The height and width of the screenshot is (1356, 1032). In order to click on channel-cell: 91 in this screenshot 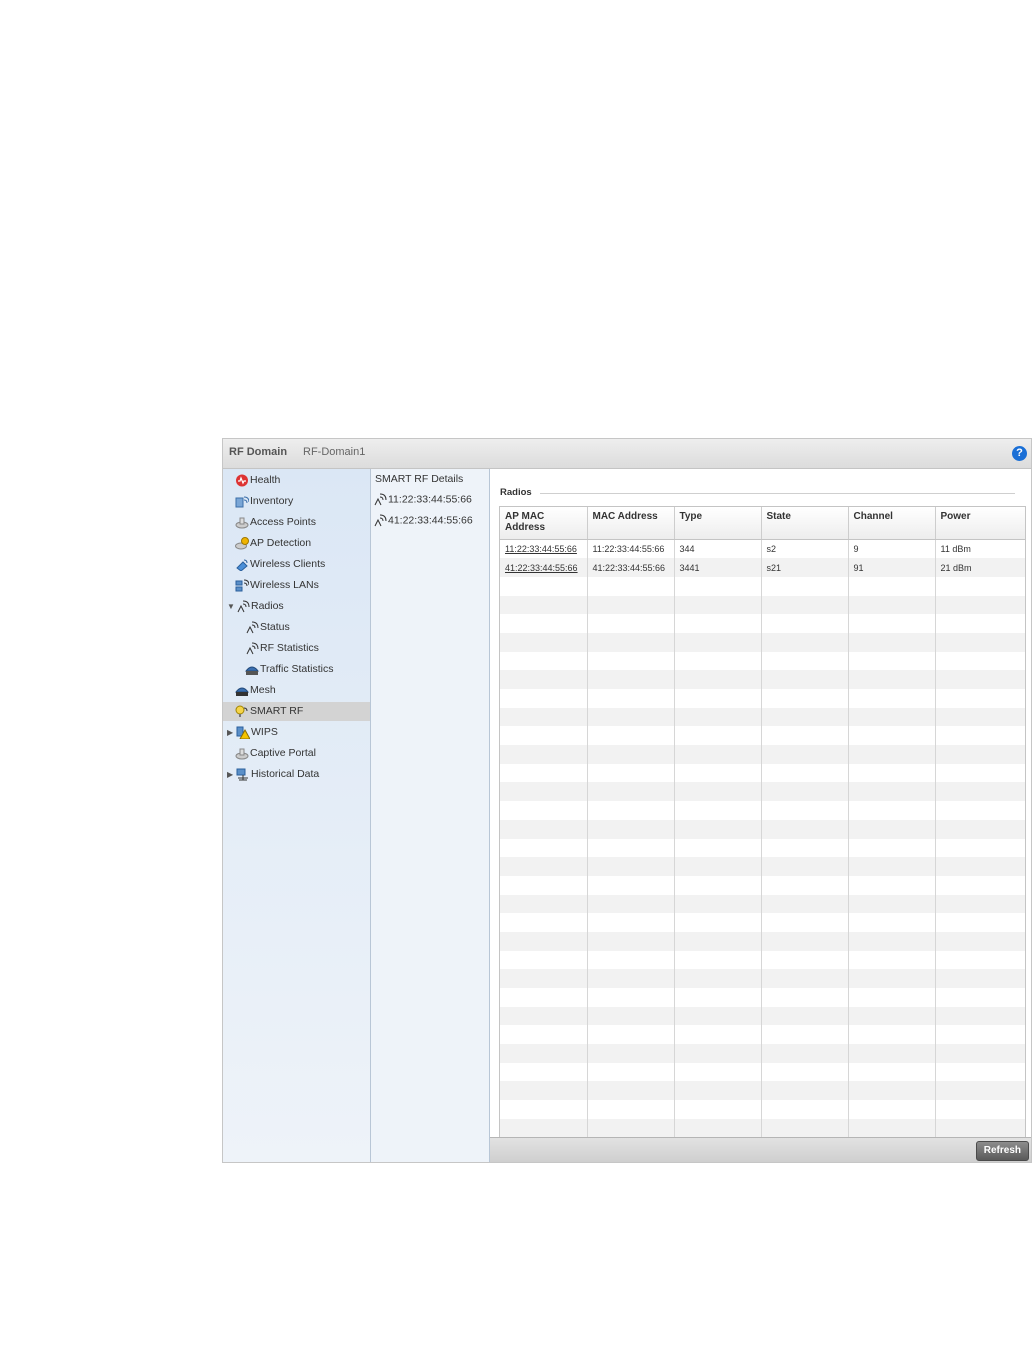, I will do `click(892, 567)`.